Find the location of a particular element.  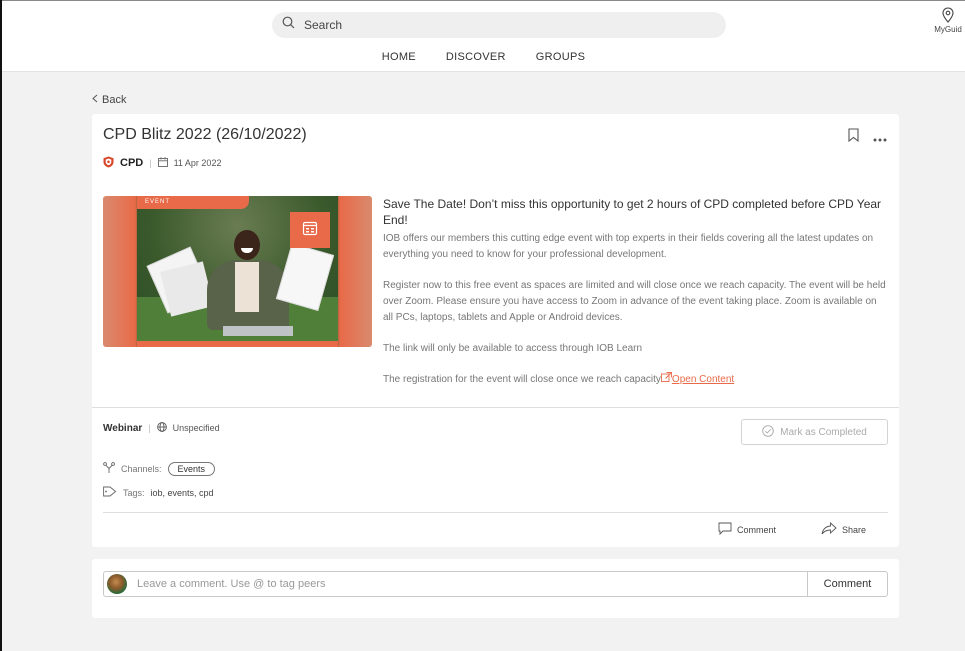

channel-chip: Events is located at coordinates (191, 469).